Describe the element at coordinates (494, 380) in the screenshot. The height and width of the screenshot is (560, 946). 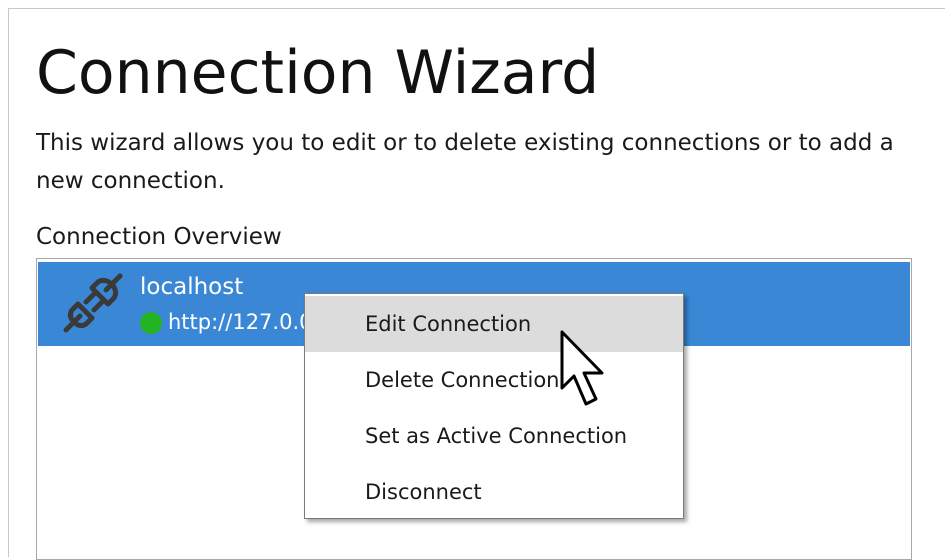
I see `menu-item-delete-connection: Delete Connection` at that location.